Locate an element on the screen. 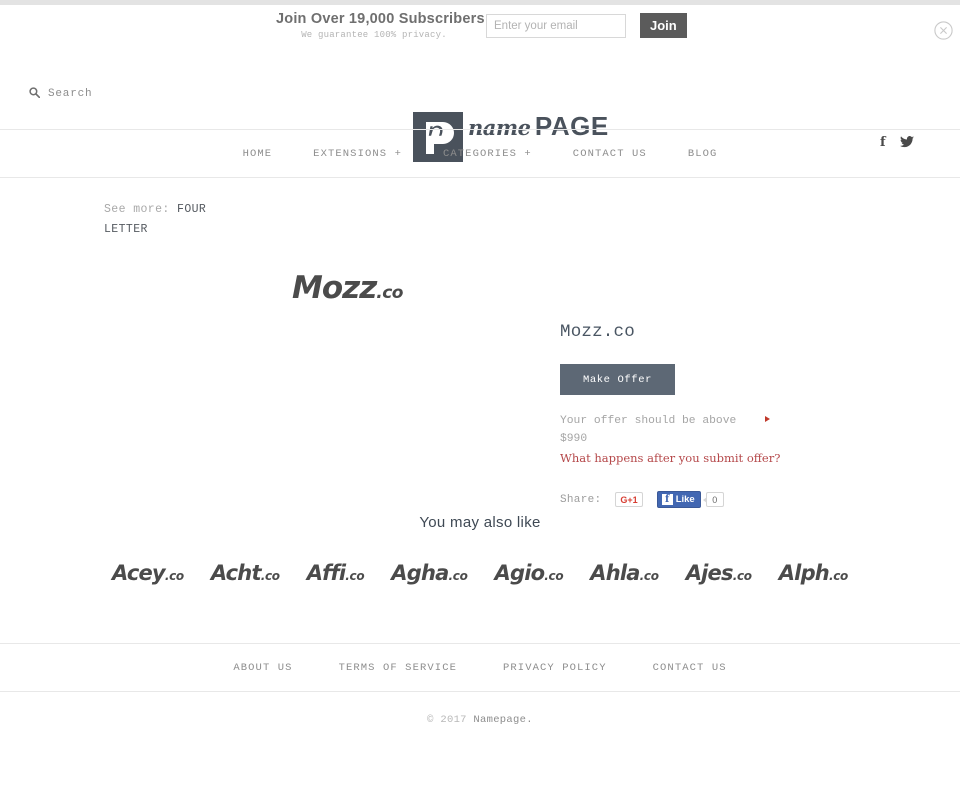 The image size is (960, 791). footer-link-terms-of-service: TERMS OF SERVICE is located at coordinates (398, 668).